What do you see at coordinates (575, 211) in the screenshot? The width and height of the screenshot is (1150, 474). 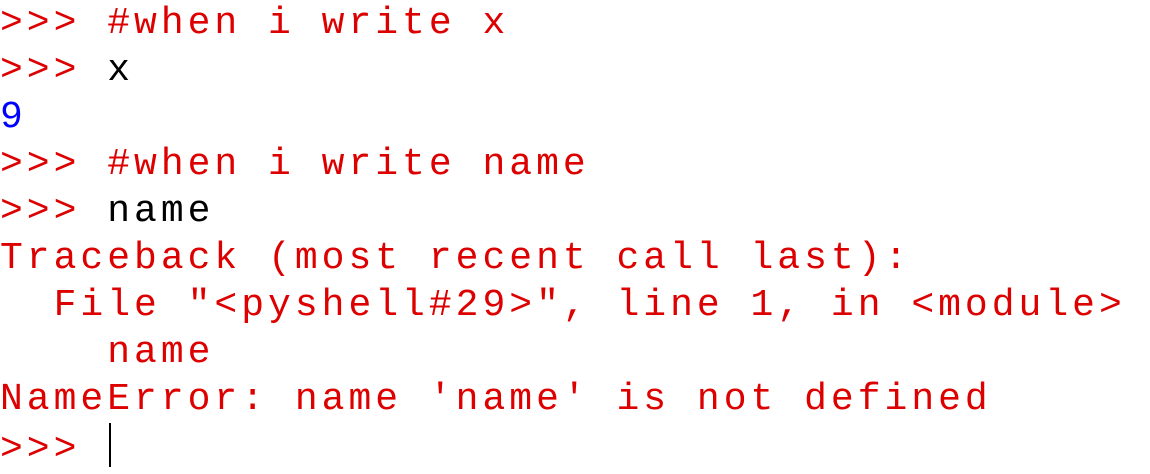 I see `shell-line-input-name: >>> name` at bounding box center [575, 211].